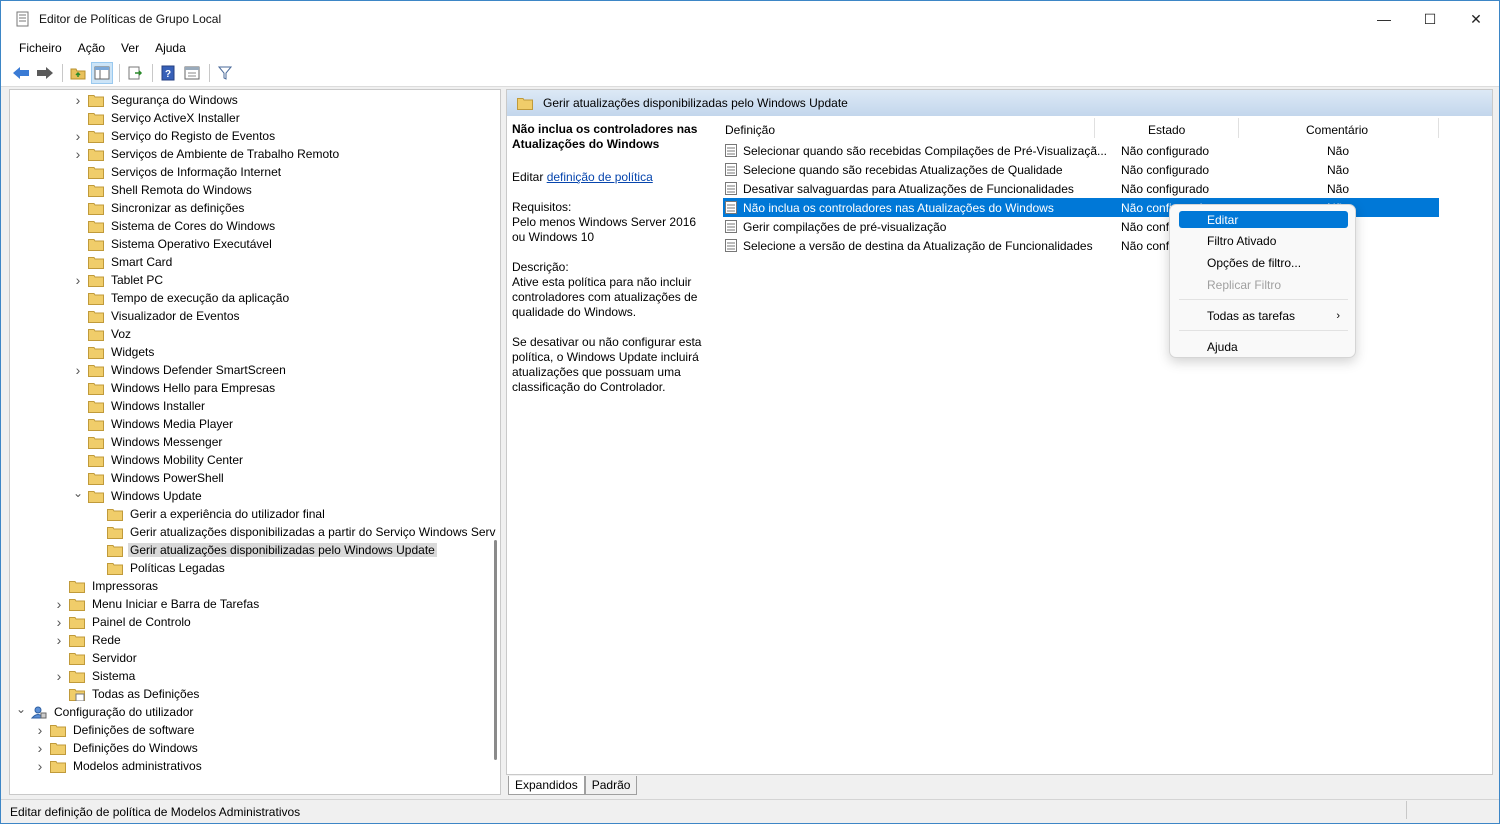 The height and width of the screenshot is (824, 1500). Describe the element at coordinates (45, 73) in the screenshot. I see `forward-arrow-icon` at that location.